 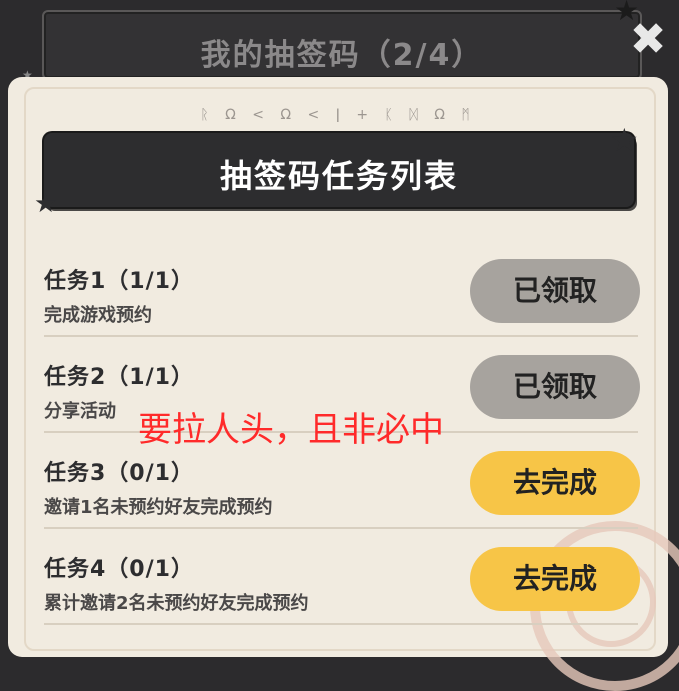 I want to click on draw-code-card-title: 我的抽签码（2/4）, so click(x=342, y=55).